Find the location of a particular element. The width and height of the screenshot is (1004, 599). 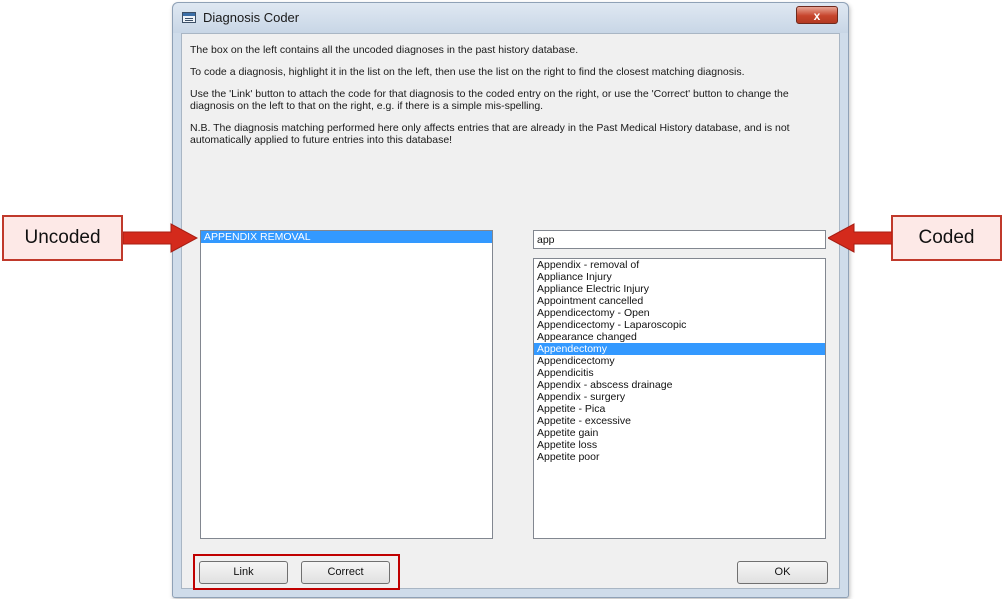

coded-list-item: Appetite - excessive is located at coordinates (679, 421).